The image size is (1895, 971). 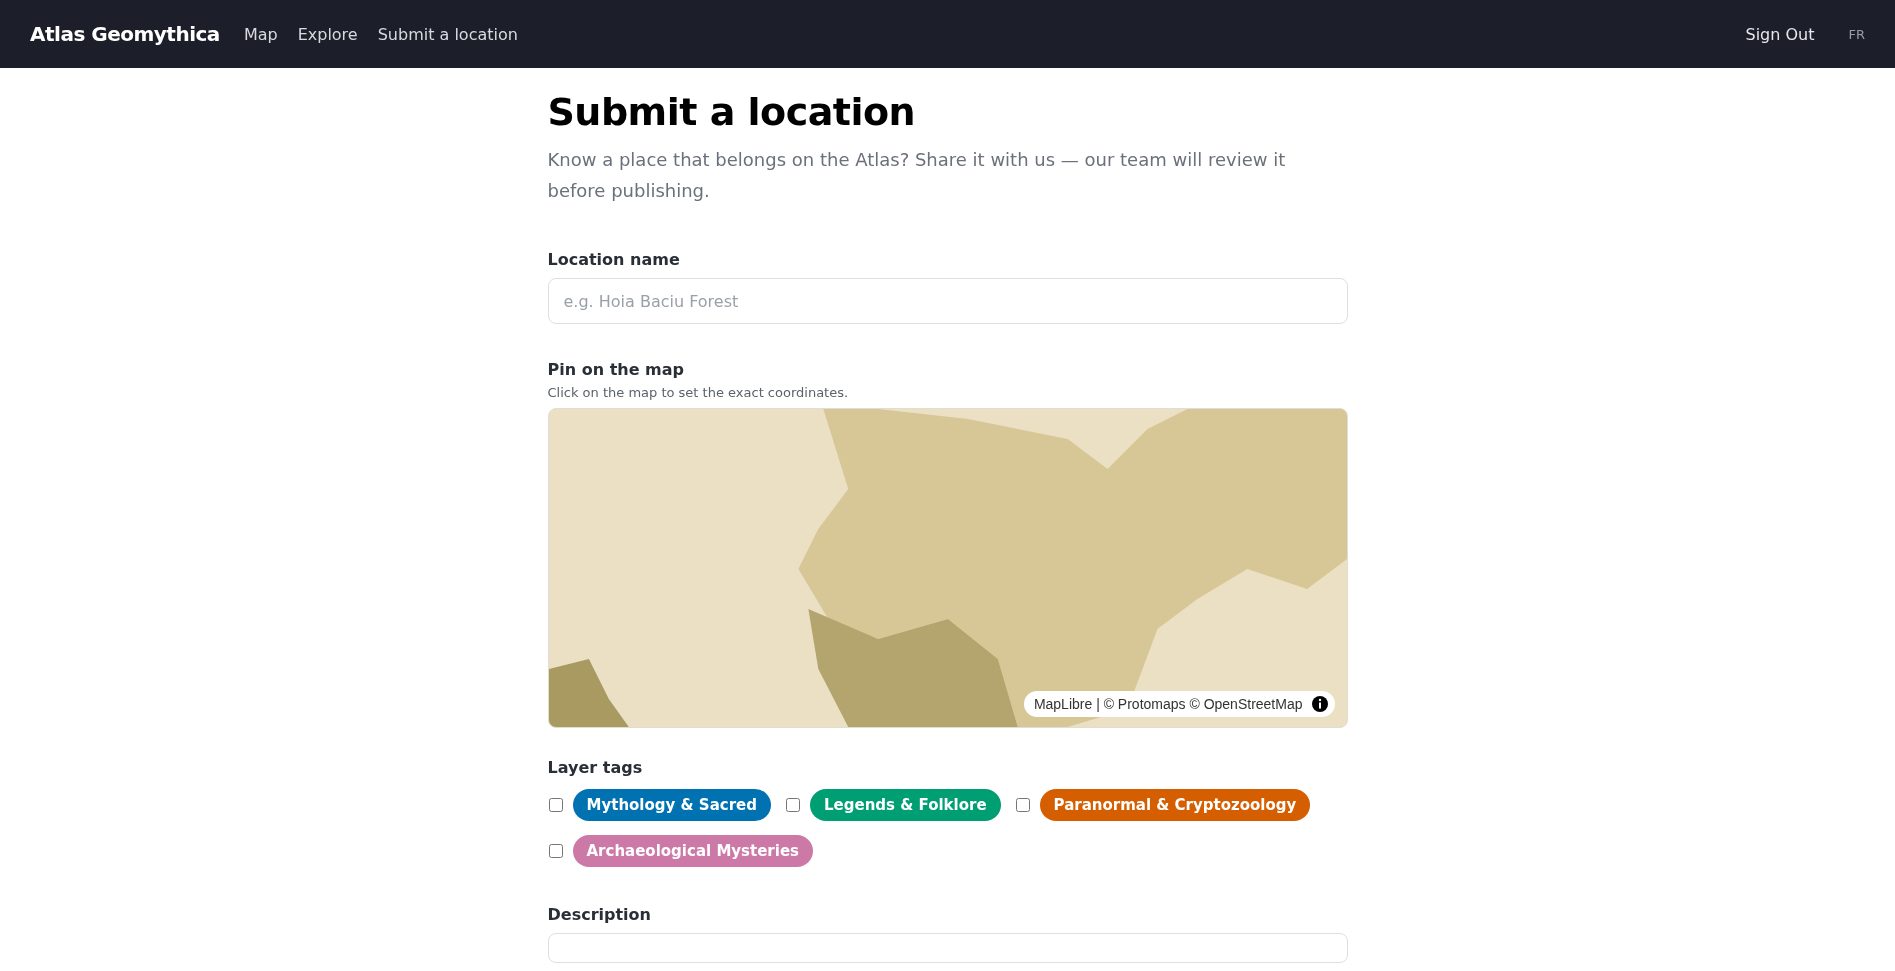 I want to click on page-subtitle: Know a place that belongs on the Atlas? Share it with us — our team will review it before publishing., so click(x=917, y=175).